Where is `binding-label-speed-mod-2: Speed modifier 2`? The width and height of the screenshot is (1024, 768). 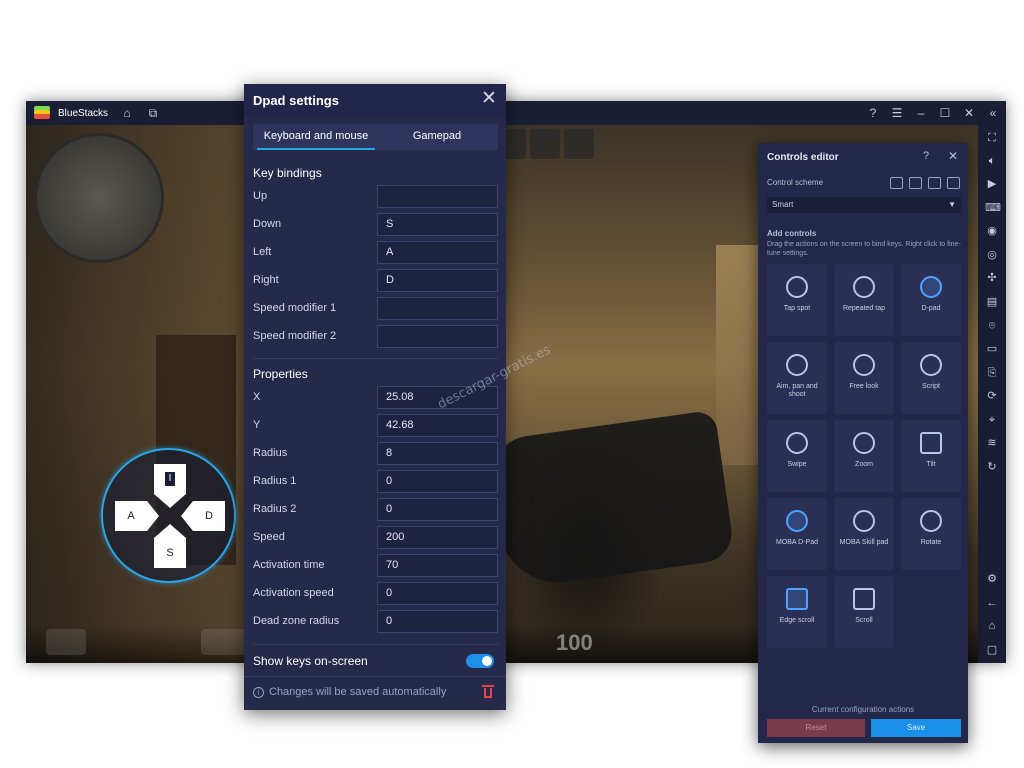
binding-label-speed-mod-2: Speed modifier 2 is located at coordinates (295, 336).